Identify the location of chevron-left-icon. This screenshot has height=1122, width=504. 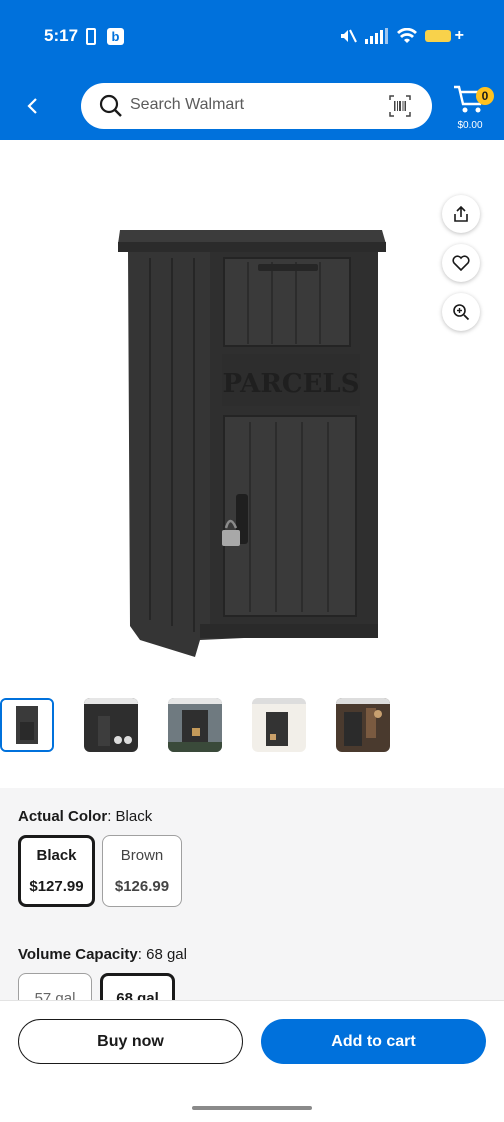
(32, 106).